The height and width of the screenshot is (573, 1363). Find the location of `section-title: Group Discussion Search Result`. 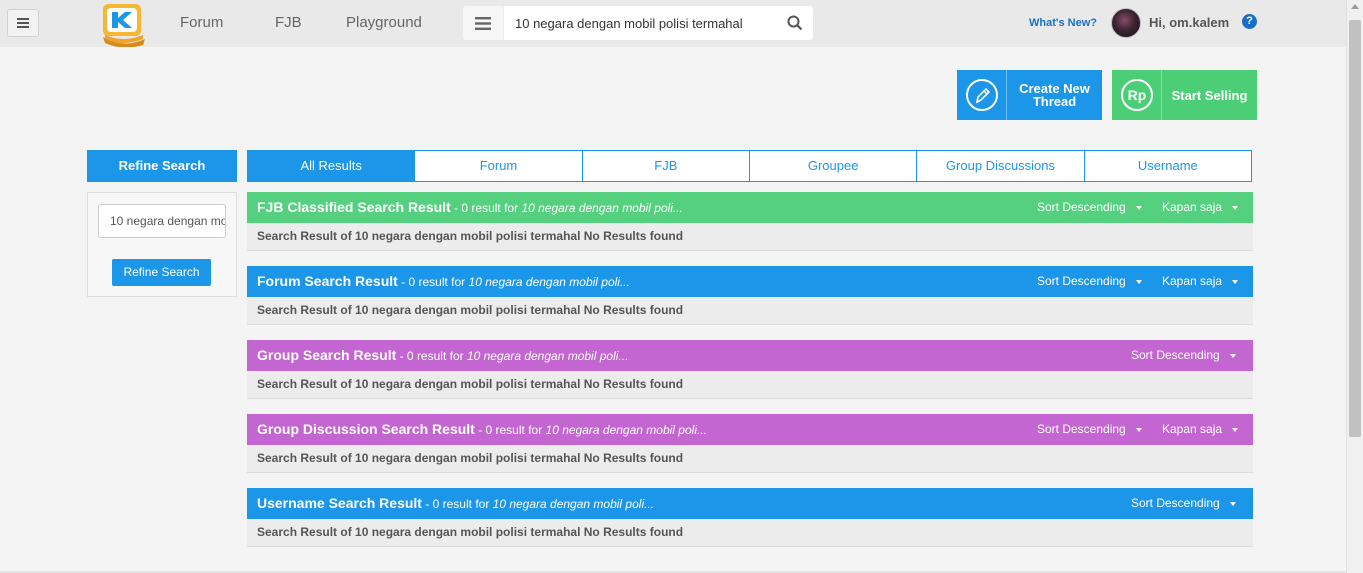

section-title: Group Discussion Search Result is located at coordinates (366, 429).